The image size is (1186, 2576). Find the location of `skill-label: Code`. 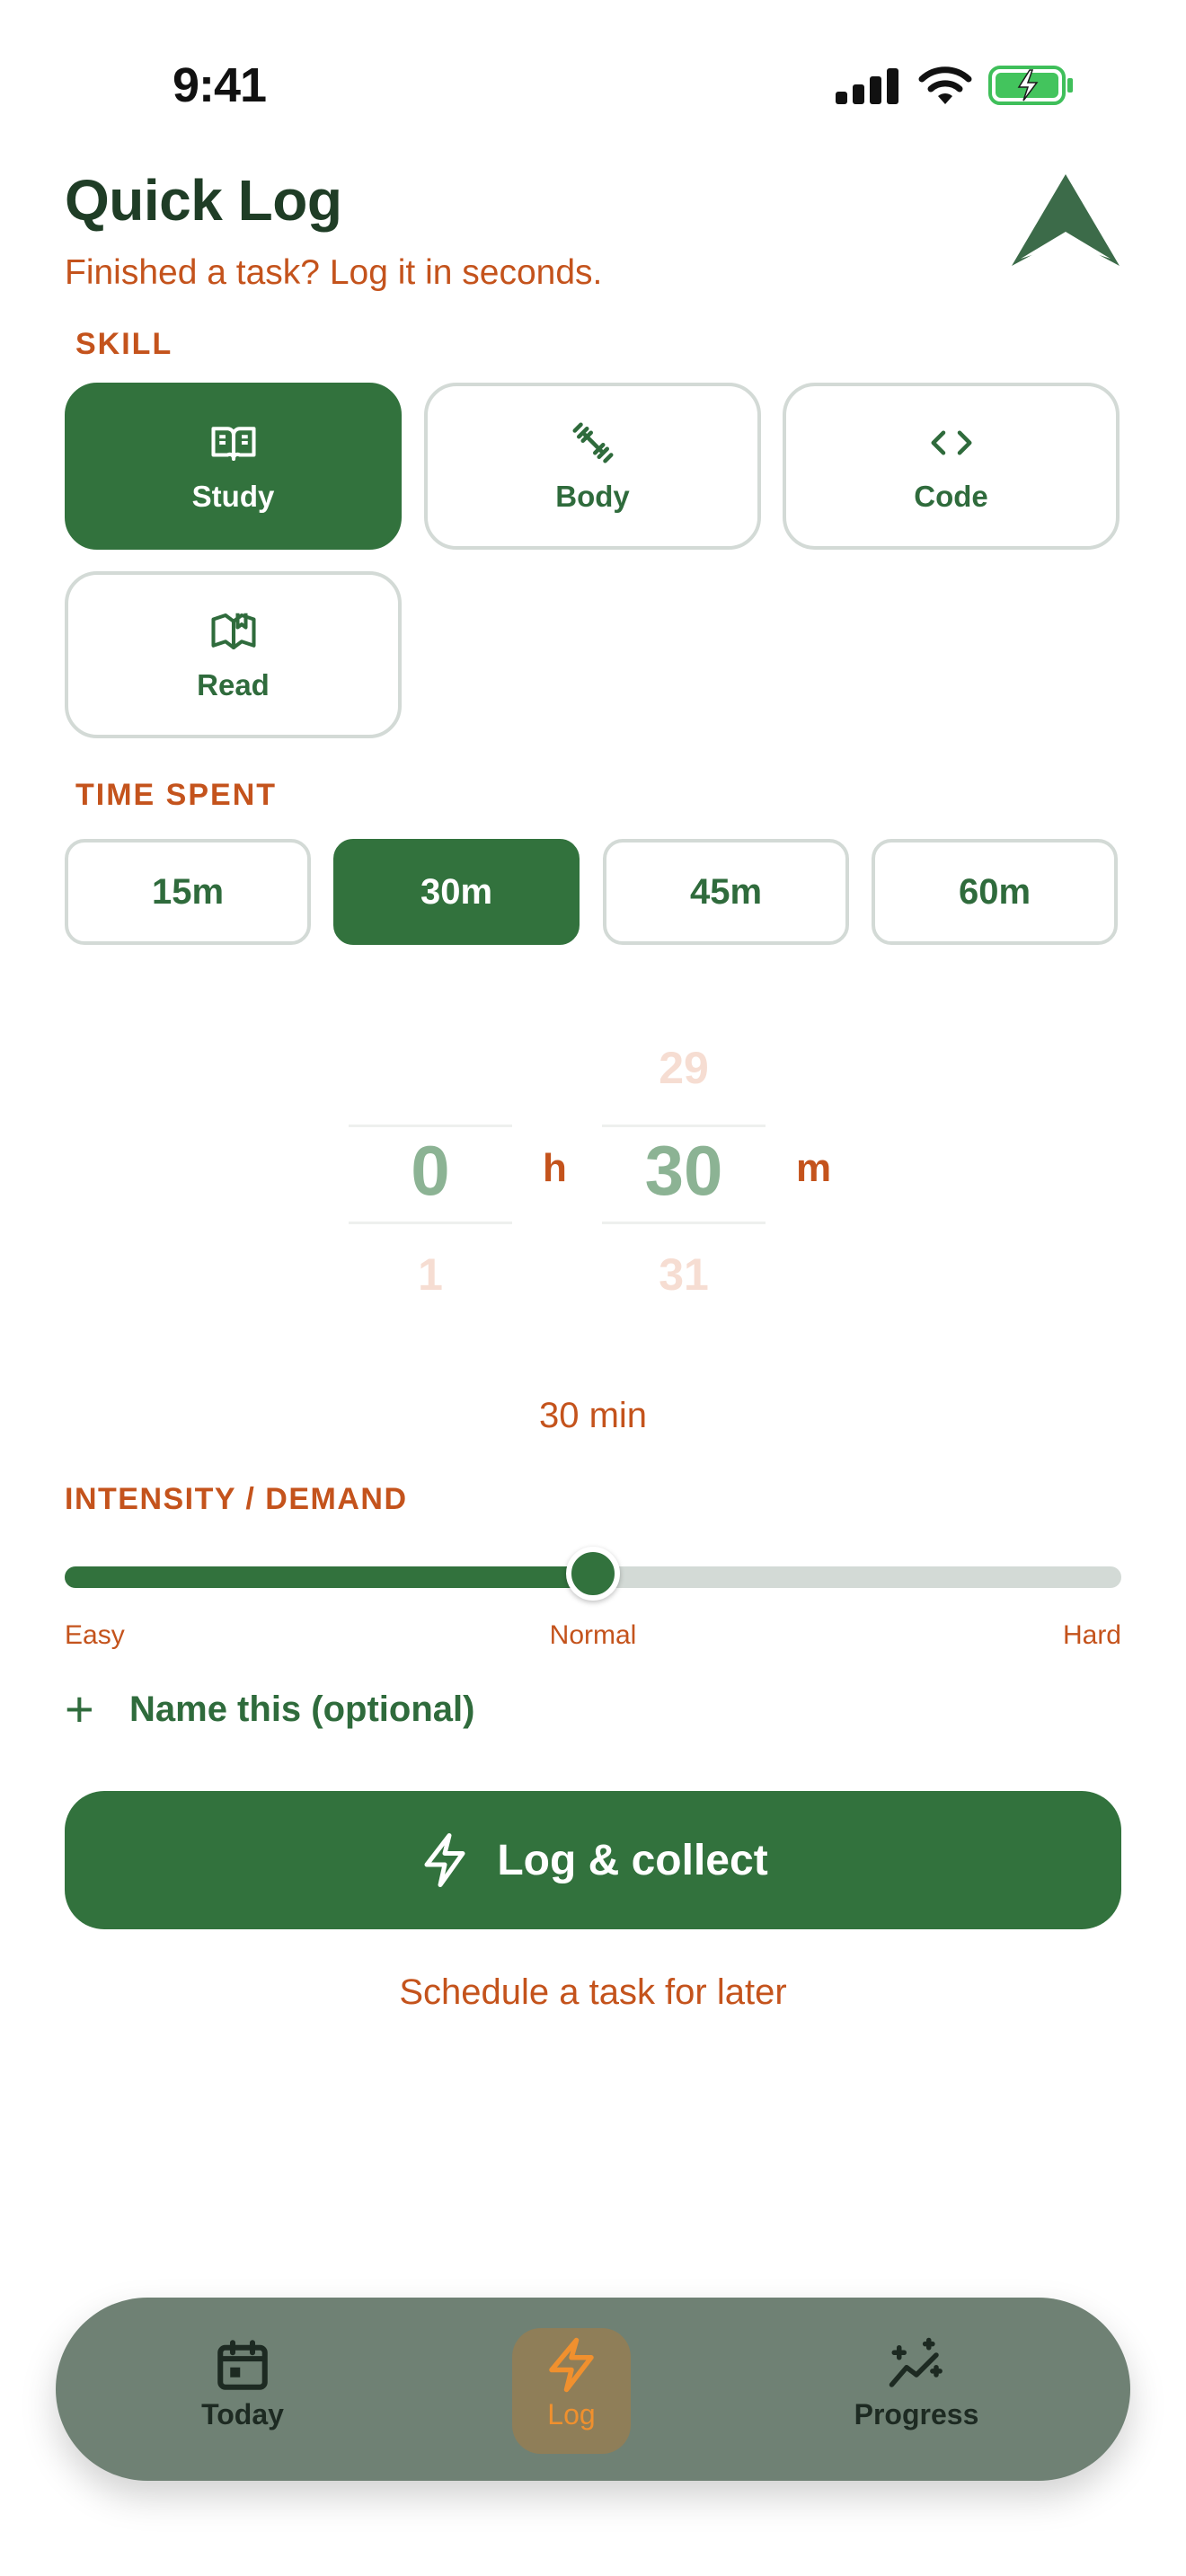

skill-label: Code is located at coordinates (951, 496).